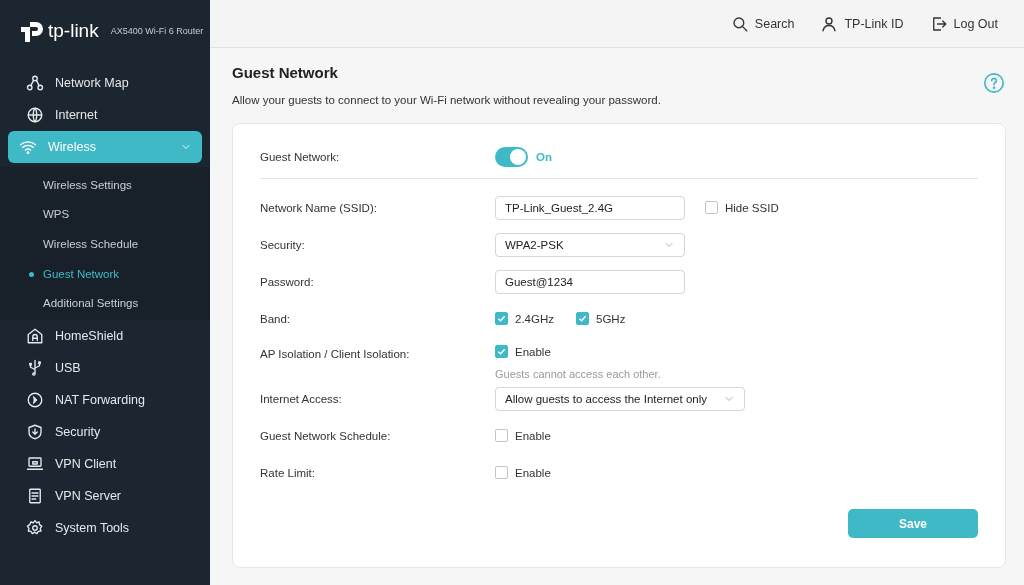  Describe the element at coordinates (829, 23) in the screenshot. I see `person-icon` at that location.